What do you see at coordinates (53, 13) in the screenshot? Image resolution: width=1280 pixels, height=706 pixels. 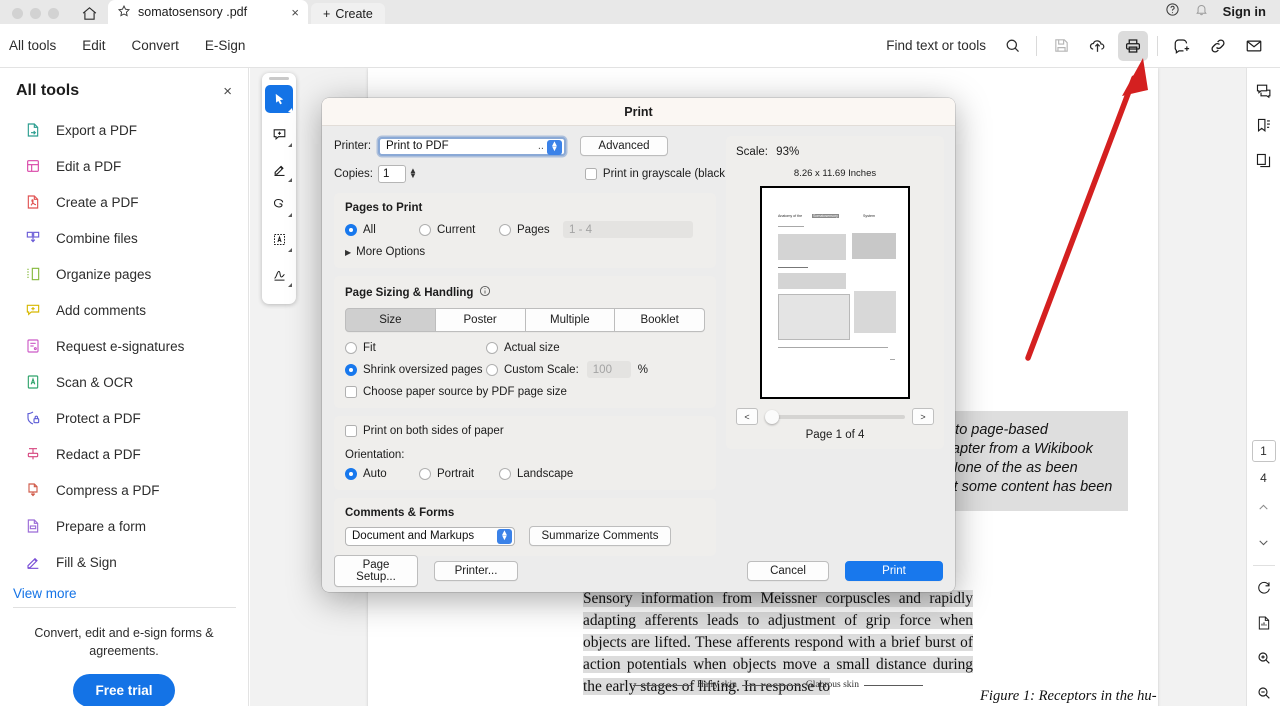 I see `maximize-window-button` at bounding box center [53, 13].